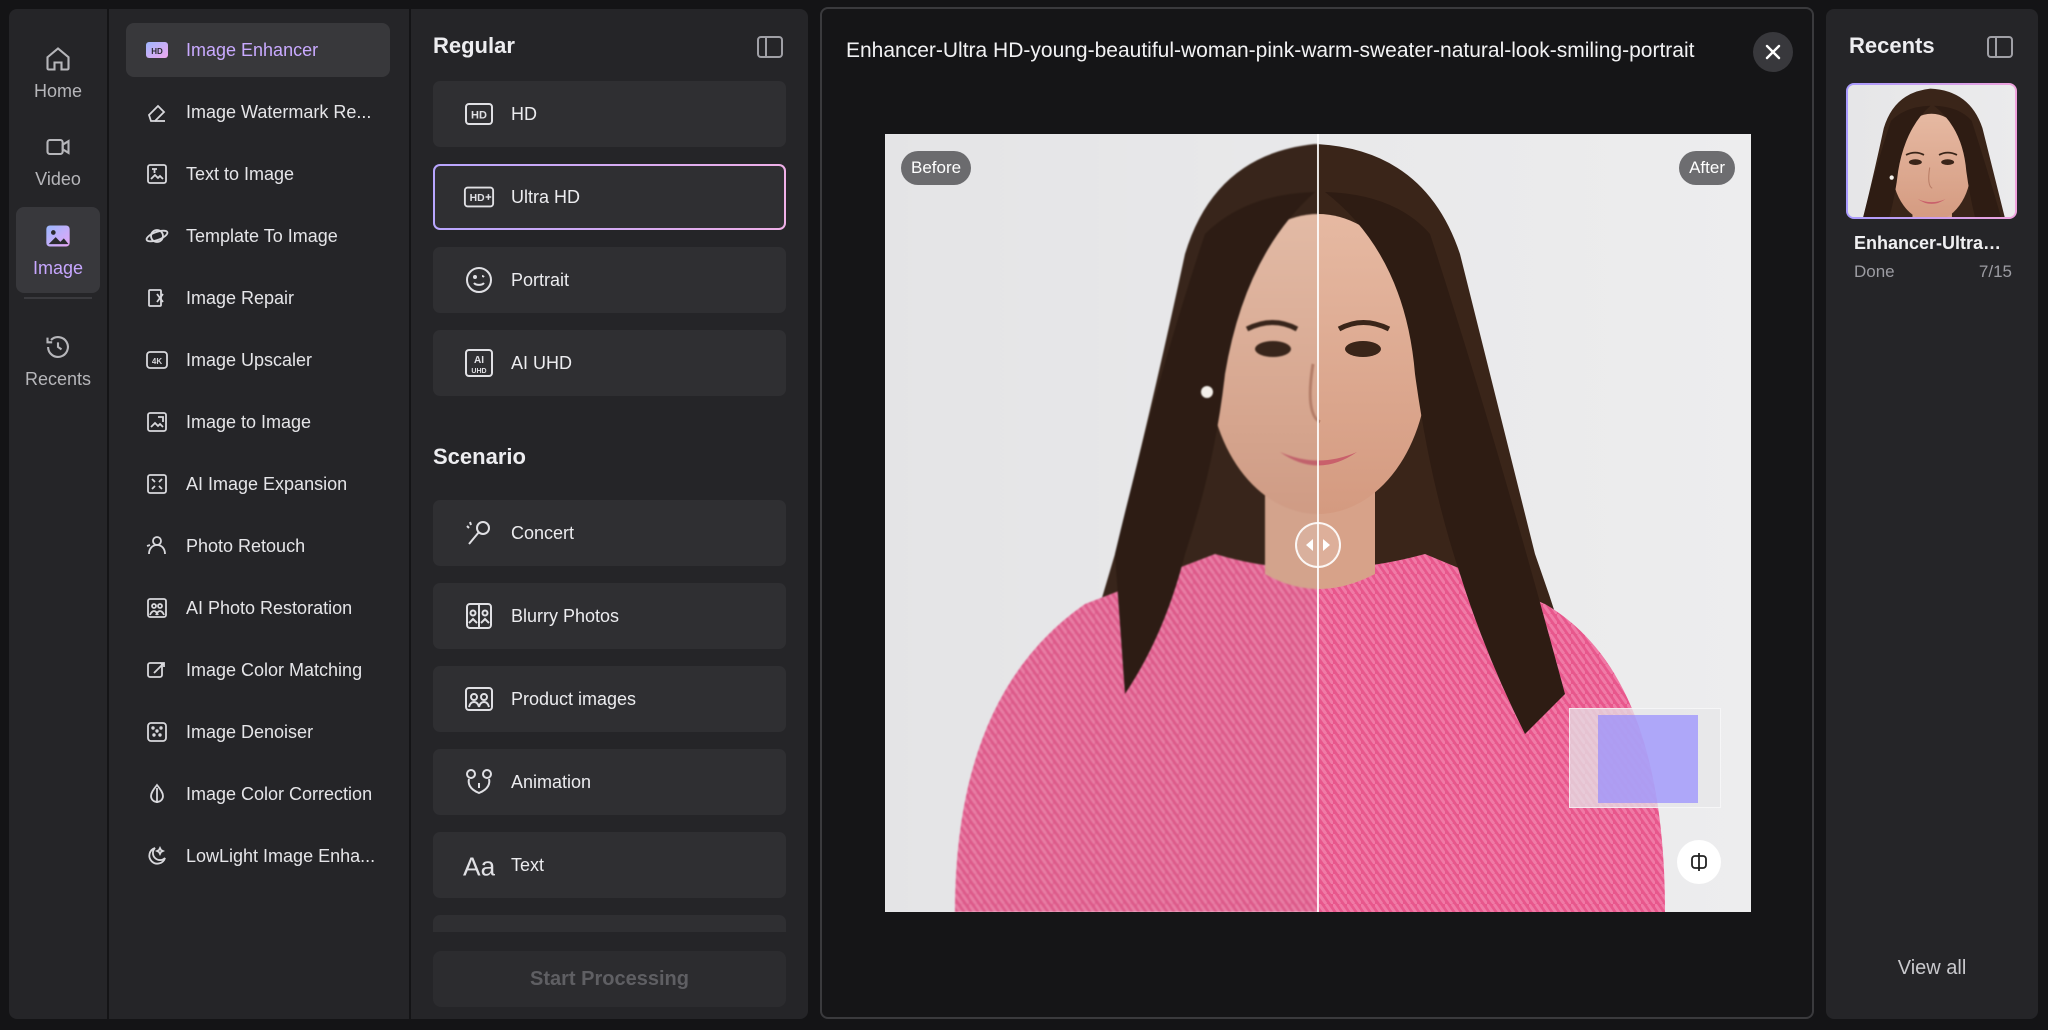 This screenshot has width=2048, height=1030. I want to click on svg-text: 4K, so click(157, 361).